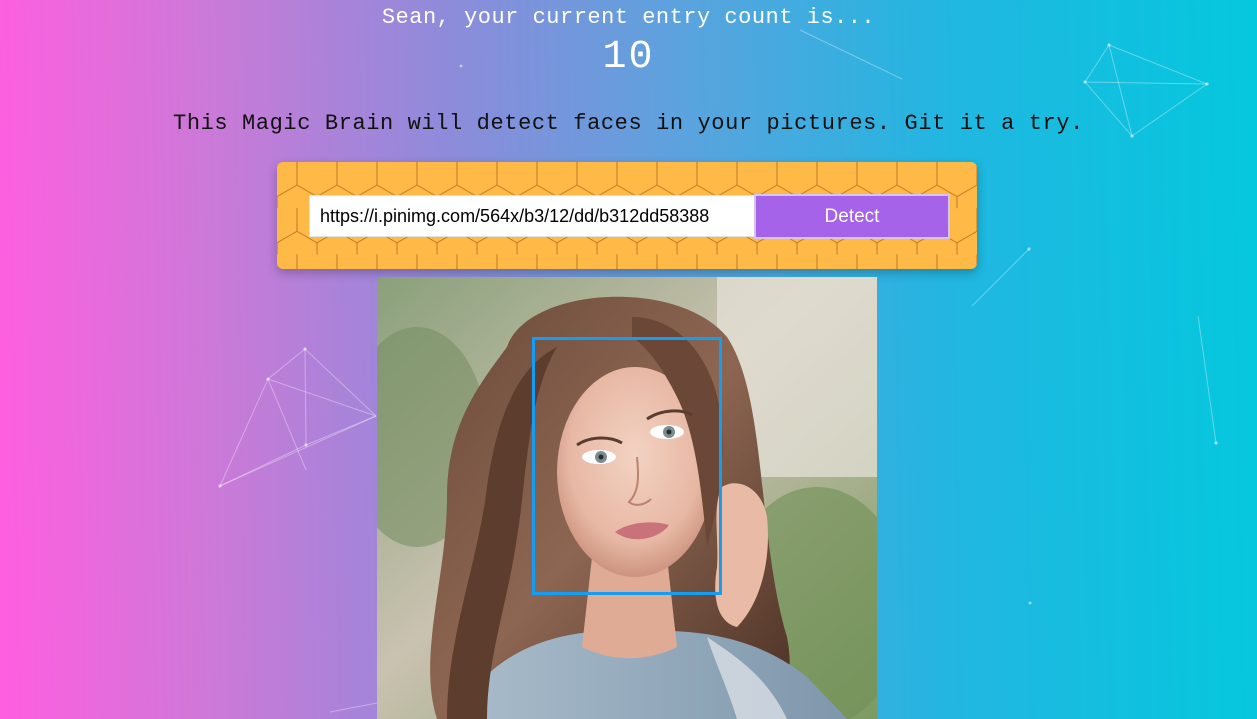  Describe the element at coordinates (627, 466) in the screenshot. I see `face-bounding-box` at that location.